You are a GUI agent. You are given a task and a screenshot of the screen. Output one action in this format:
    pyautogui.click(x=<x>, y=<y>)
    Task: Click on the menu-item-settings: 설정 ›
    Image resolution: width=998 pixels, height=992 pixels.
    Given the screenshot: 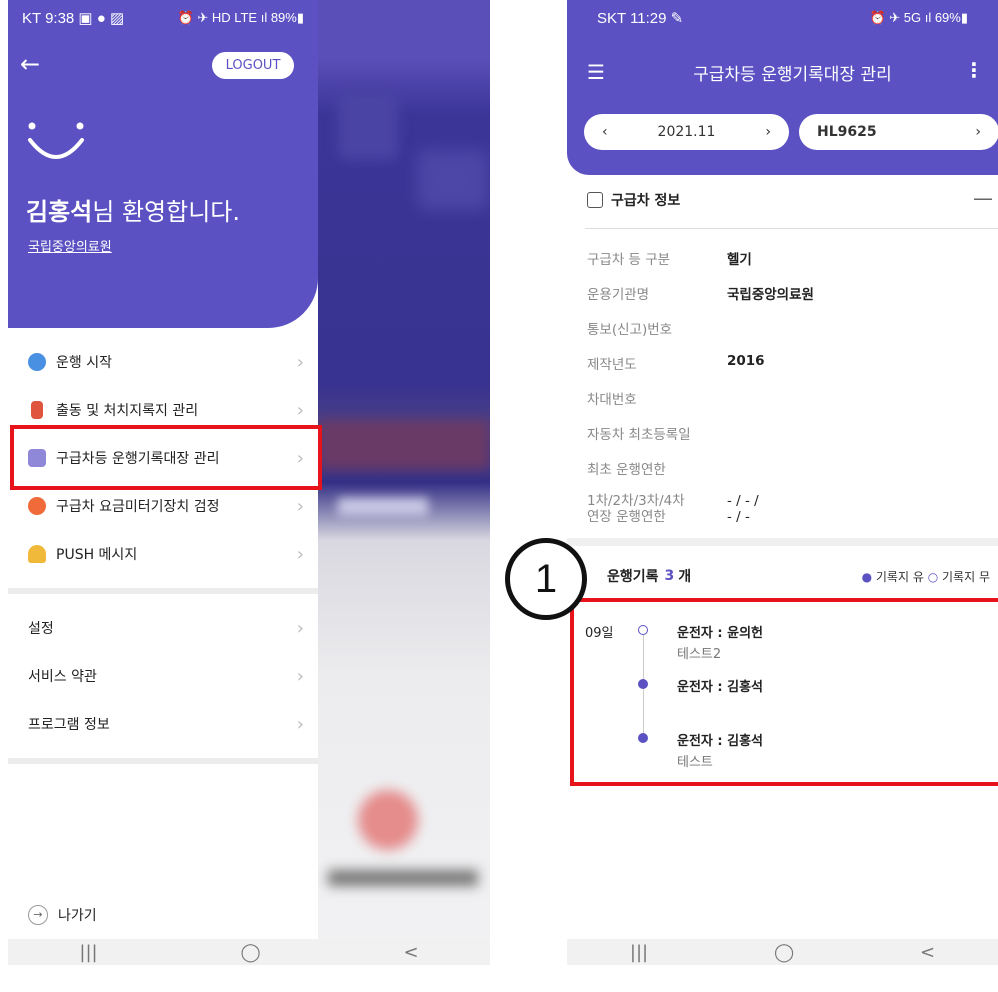 What is the action you would take?
    pyautogui.click(x=163, y=628)
    